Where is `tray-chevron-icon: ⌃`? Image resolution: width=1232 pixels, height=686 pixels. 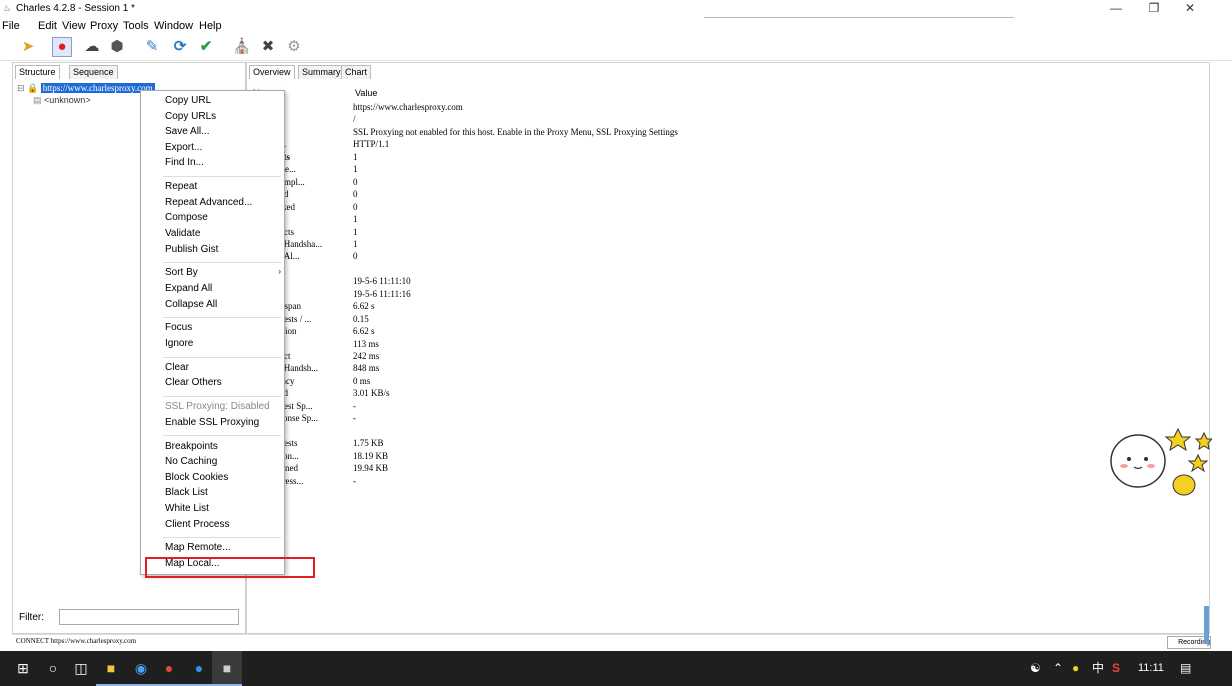 tray-chevron-icon: ⌃ is located at coordinates (1058, 668).